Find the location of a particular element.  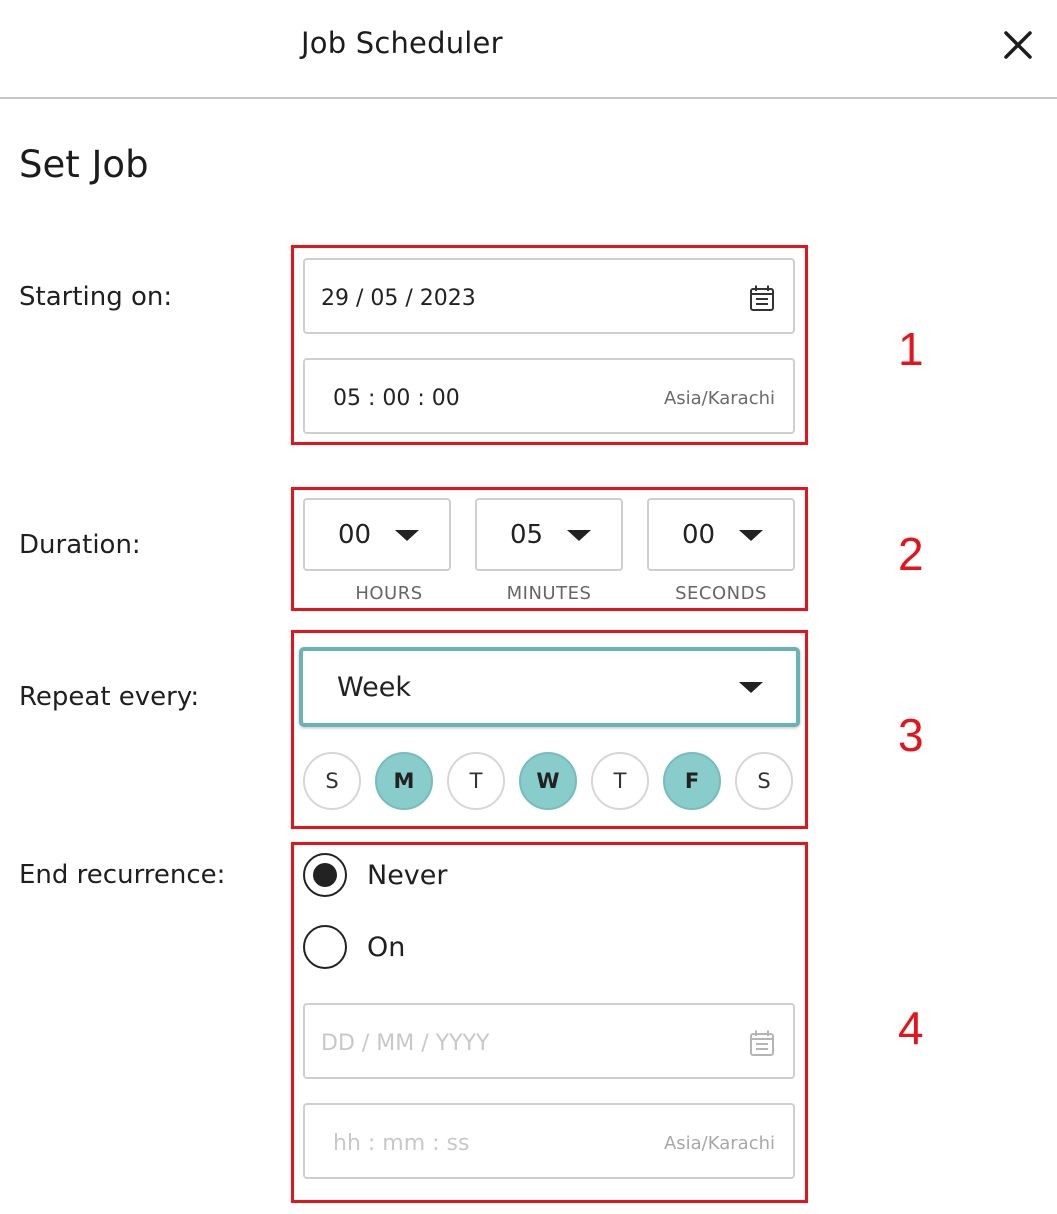

end-time-placeholder: hh : mm : ss is located at coordinates (401, 1143).